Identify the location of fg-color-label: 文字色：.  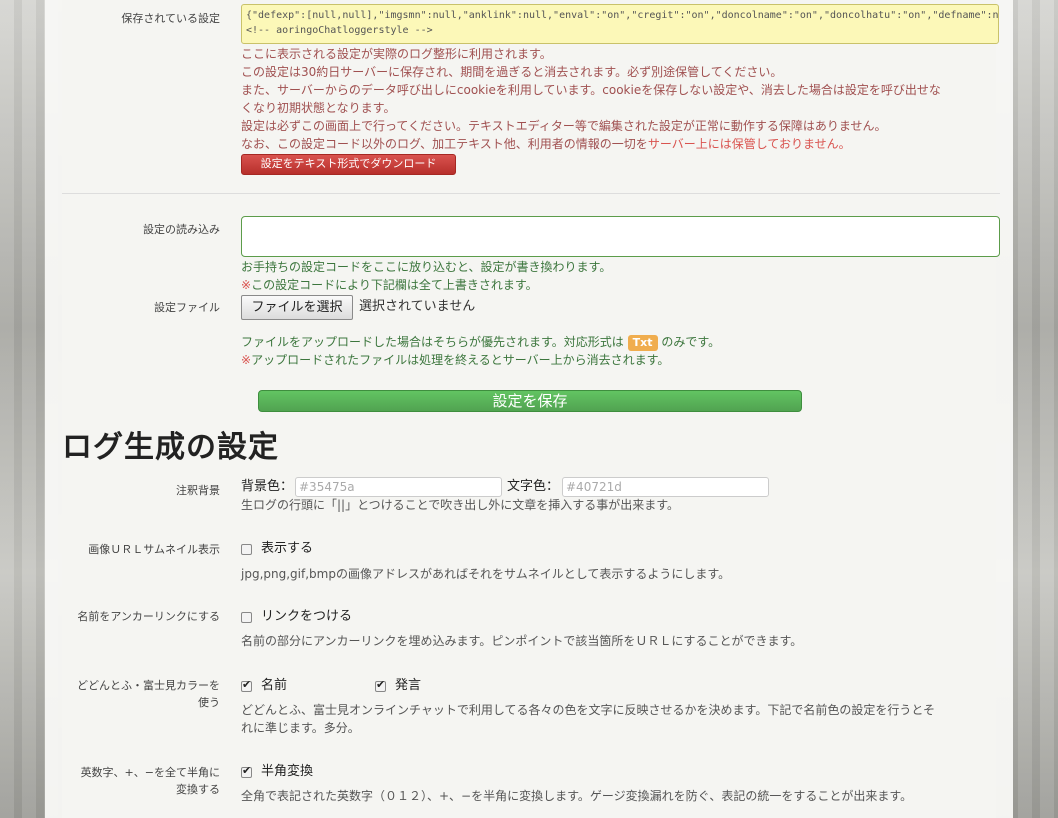
(533, 486).